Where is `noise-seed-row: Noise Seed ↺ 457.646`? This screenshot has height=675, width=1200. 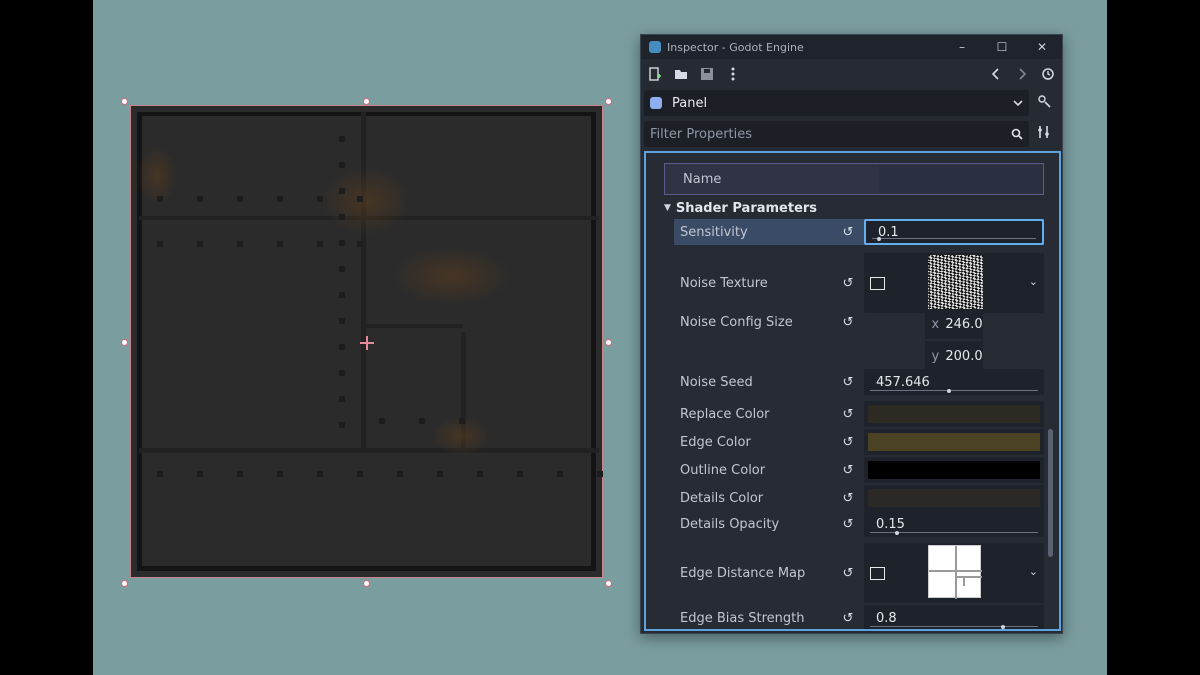 noise-seed-row: Noise Seed ↺ 457.646 is located at coordinates (859, 382).